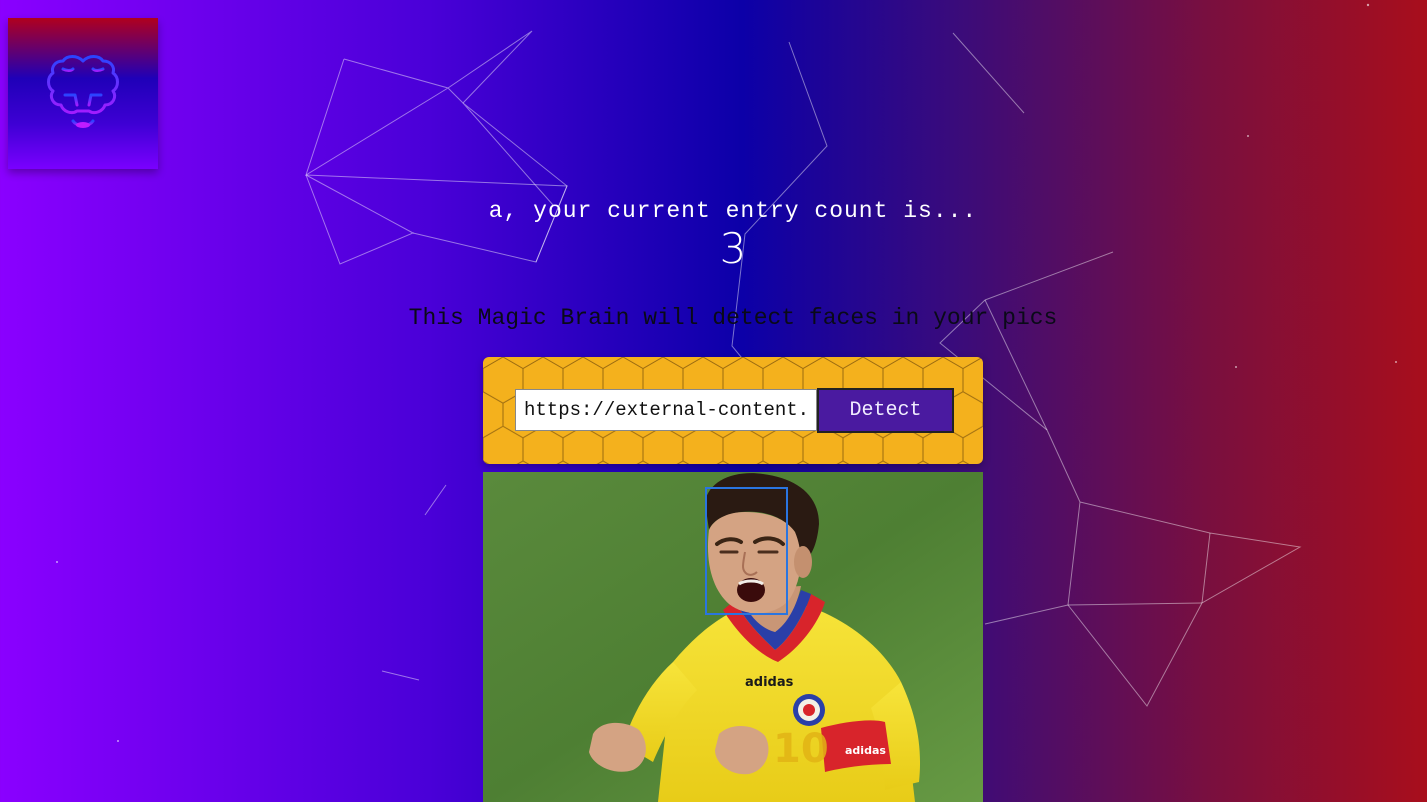 This screenshot has height=802, width=1427. I want to click on image-url-input, so click(666, 410).